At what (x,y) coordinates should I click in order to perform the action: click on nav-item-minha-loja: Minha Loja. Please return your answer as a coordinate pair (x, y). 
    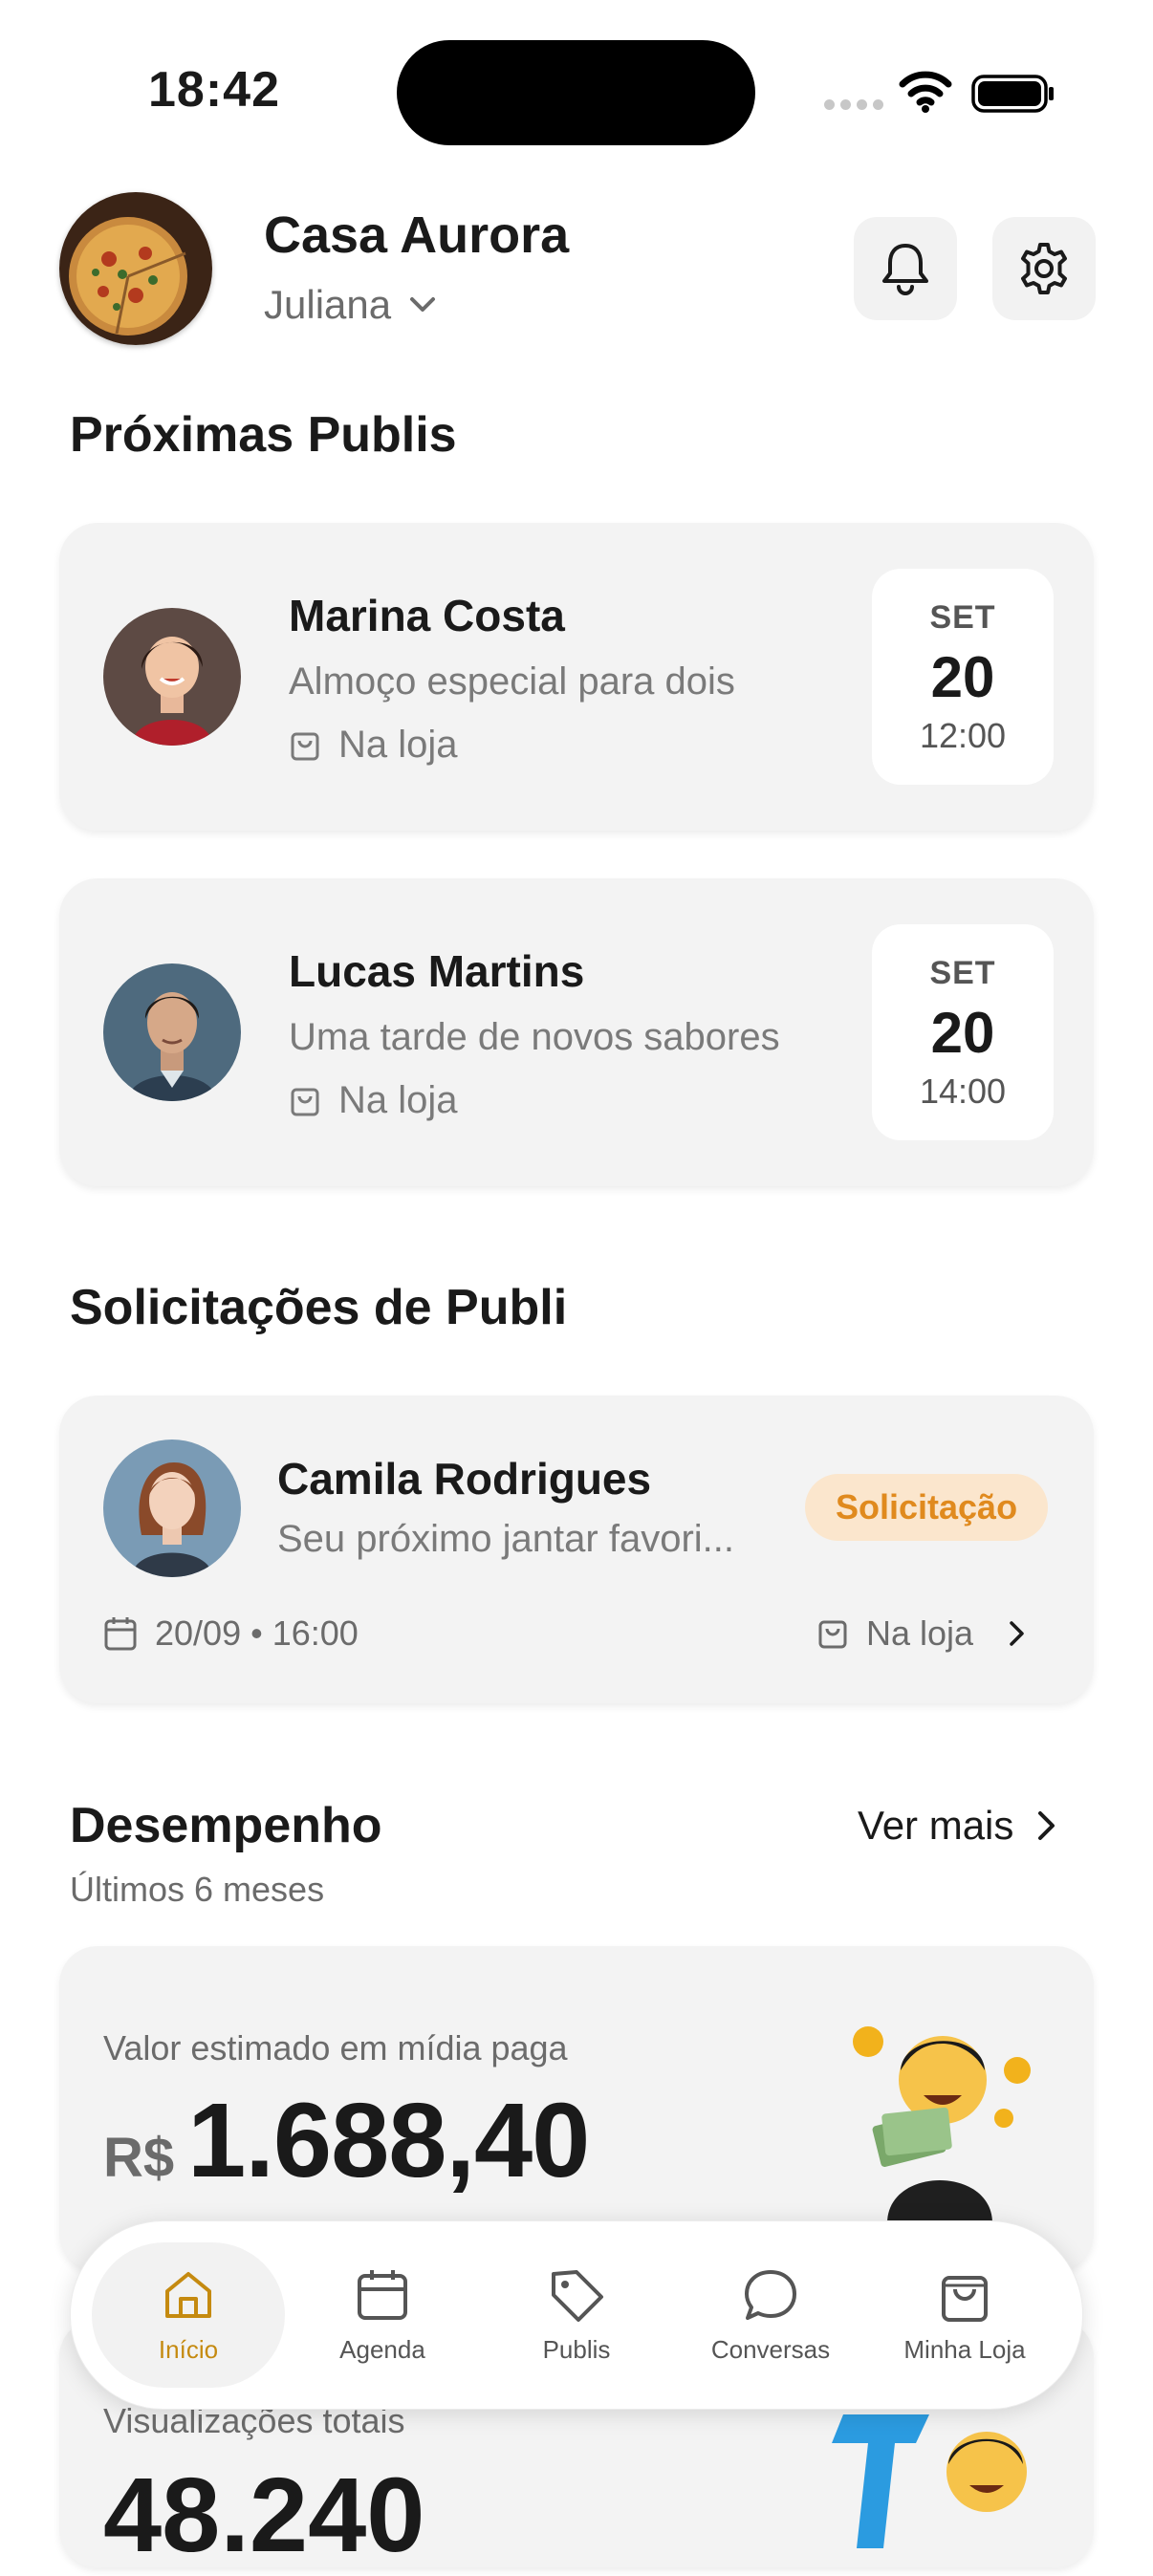
    Looking at the image, I should click on (964, 2315).